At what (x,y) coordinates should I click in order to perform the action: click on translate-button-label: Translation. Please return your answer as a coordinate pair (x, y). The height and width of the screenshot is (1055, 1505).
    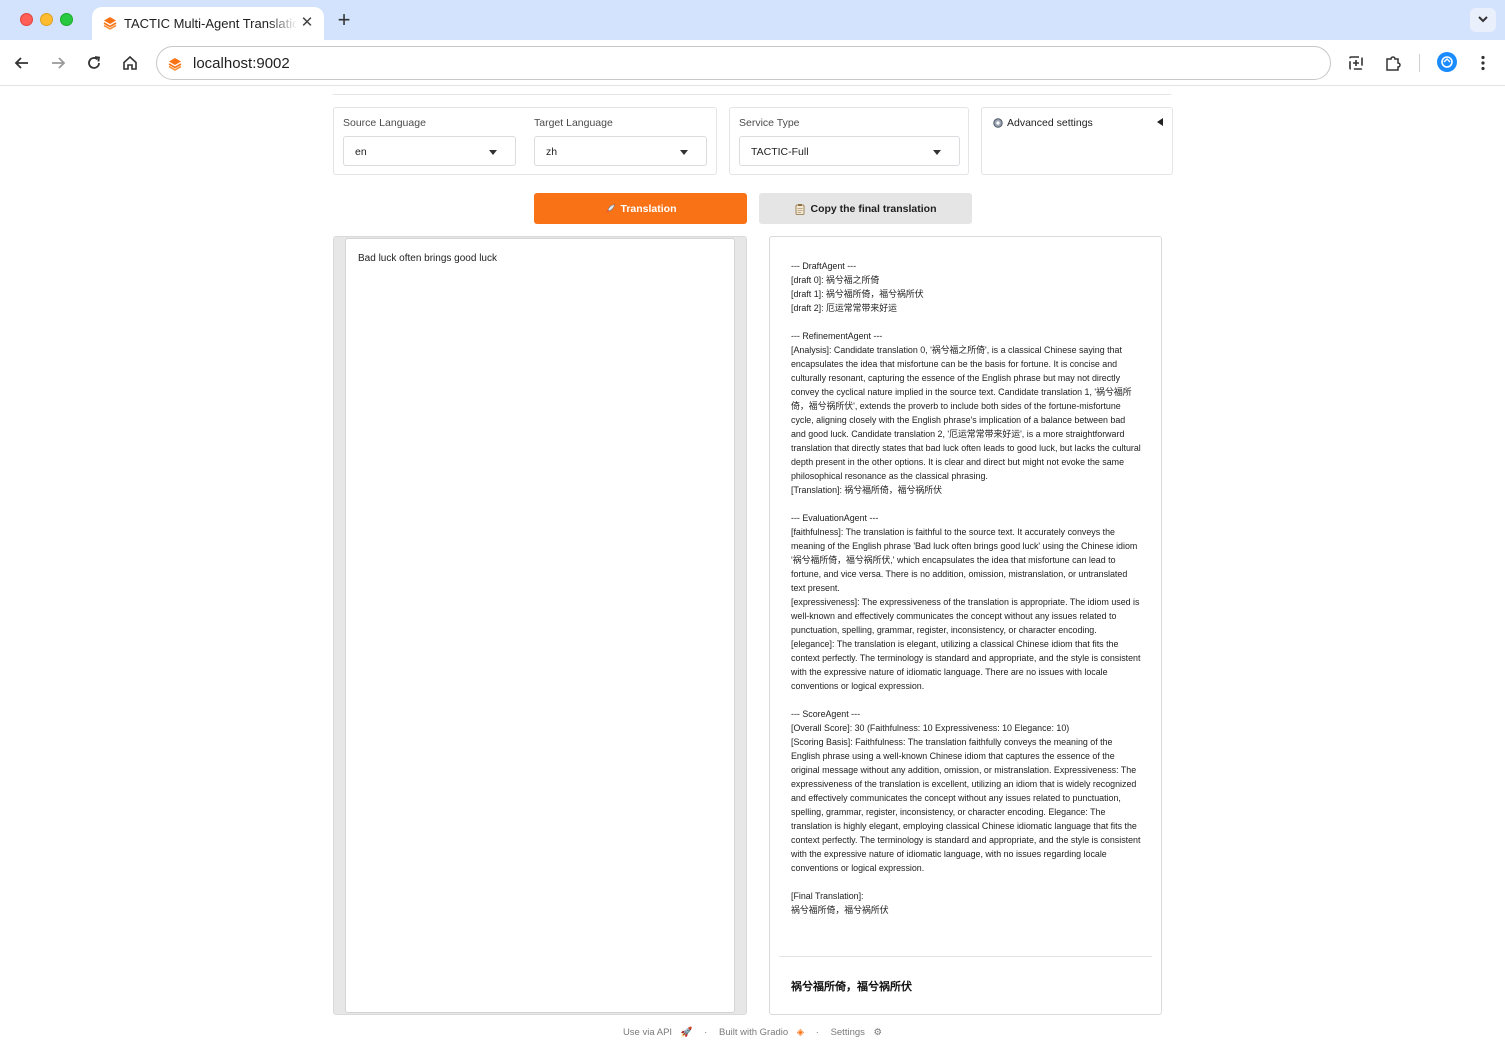
    Looking at the image, I should click on (648, 208).